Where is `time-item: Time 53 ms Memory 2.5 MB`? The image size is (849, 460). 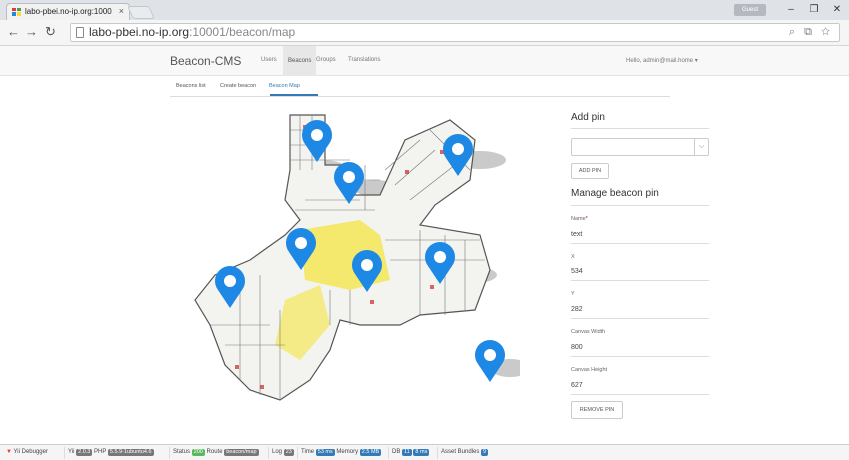
time-item: Time 53 ms Memory 2.5 MB is located at coordinates (341, 452).